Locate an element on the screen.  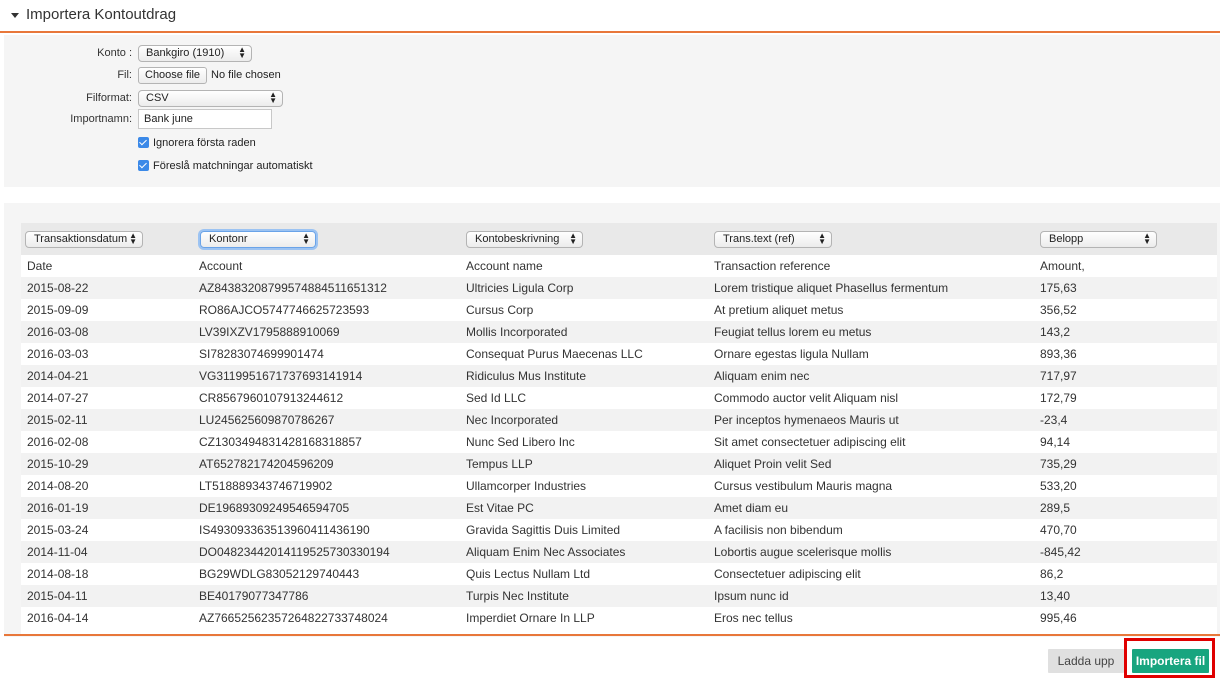
cell-reference: Per inceptos hymenaeos Mauris ut is located at coordinates (806, 420).